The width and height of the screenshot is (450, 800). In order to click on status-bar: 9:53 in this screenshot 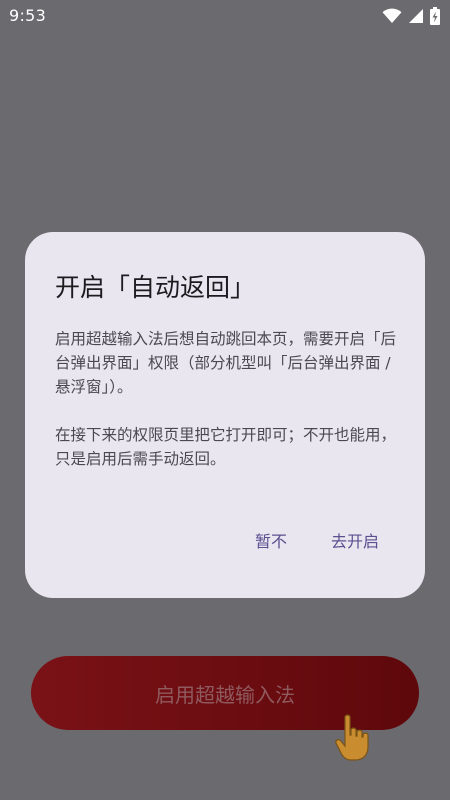, I will do `click(225, 16)`.